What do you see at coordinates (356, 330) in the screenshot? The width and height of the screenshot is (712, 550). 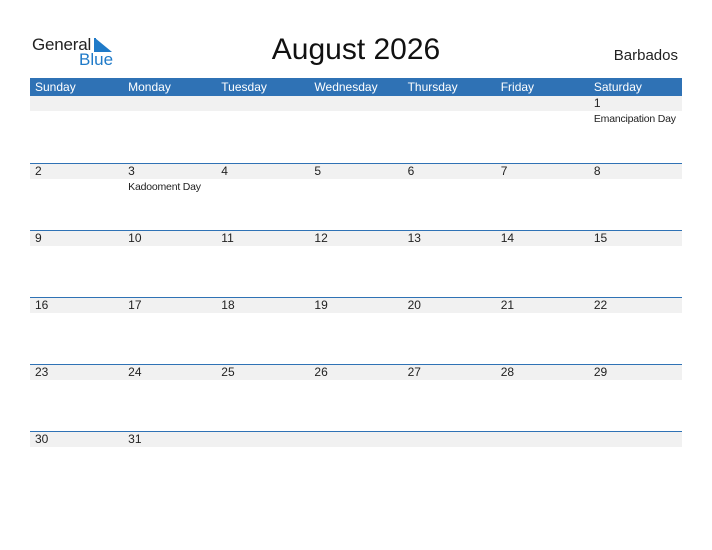 I see `week-row: 16 17 18 19 20 21 22` at bounding box center [356, 330].